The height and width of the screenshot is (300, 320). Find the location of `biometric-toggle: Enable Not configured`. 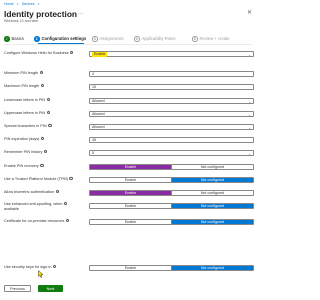

biometric-toggle: Enable Not configured is located at coordinates (171, 193).